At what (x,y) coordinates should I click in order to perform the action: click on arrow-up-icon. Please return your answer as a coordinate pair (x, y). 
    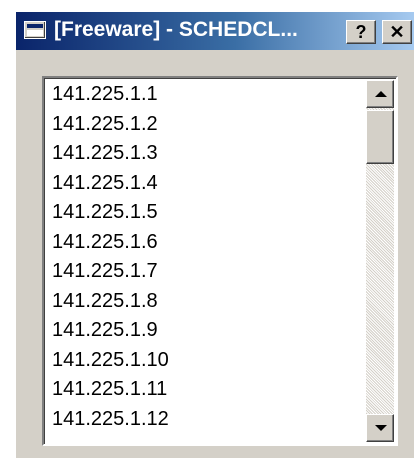
    Looking at the image, I should click on (381, 94).